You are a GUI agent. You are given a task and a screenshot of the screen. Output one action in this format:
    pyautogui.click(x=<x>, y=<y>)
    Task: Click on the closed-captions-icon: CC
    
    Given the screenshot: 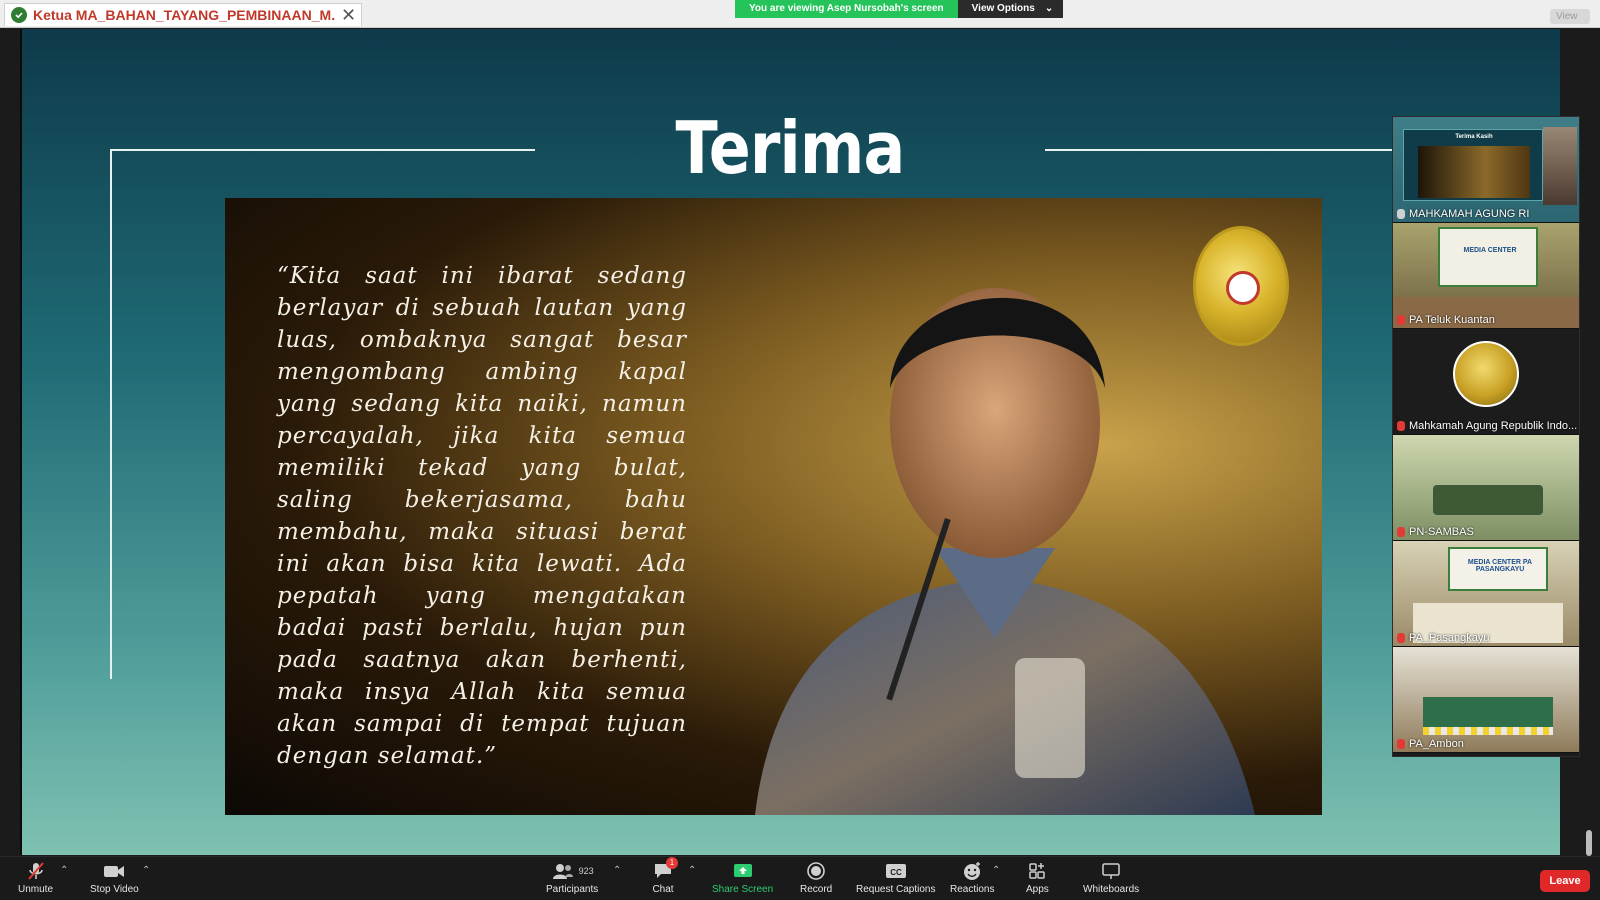 What is the action you would take?
    pyautogui.click(x=896, y=871)
    